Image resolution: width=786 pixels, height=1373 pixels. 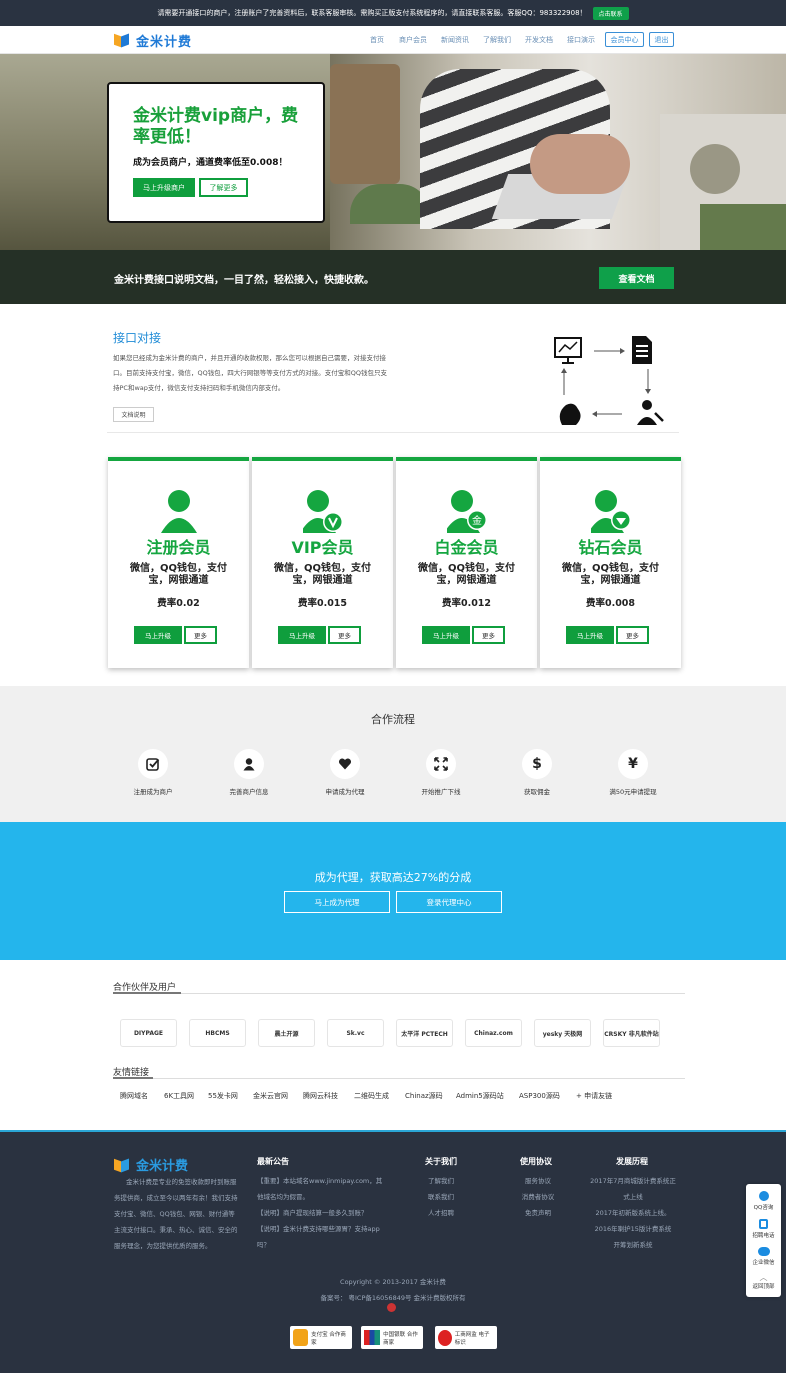 What do you see at coordinates (286, 1033) in the screenshot?
I see `partner-logo: 晨土开源` at bounding box center [286, 1033].